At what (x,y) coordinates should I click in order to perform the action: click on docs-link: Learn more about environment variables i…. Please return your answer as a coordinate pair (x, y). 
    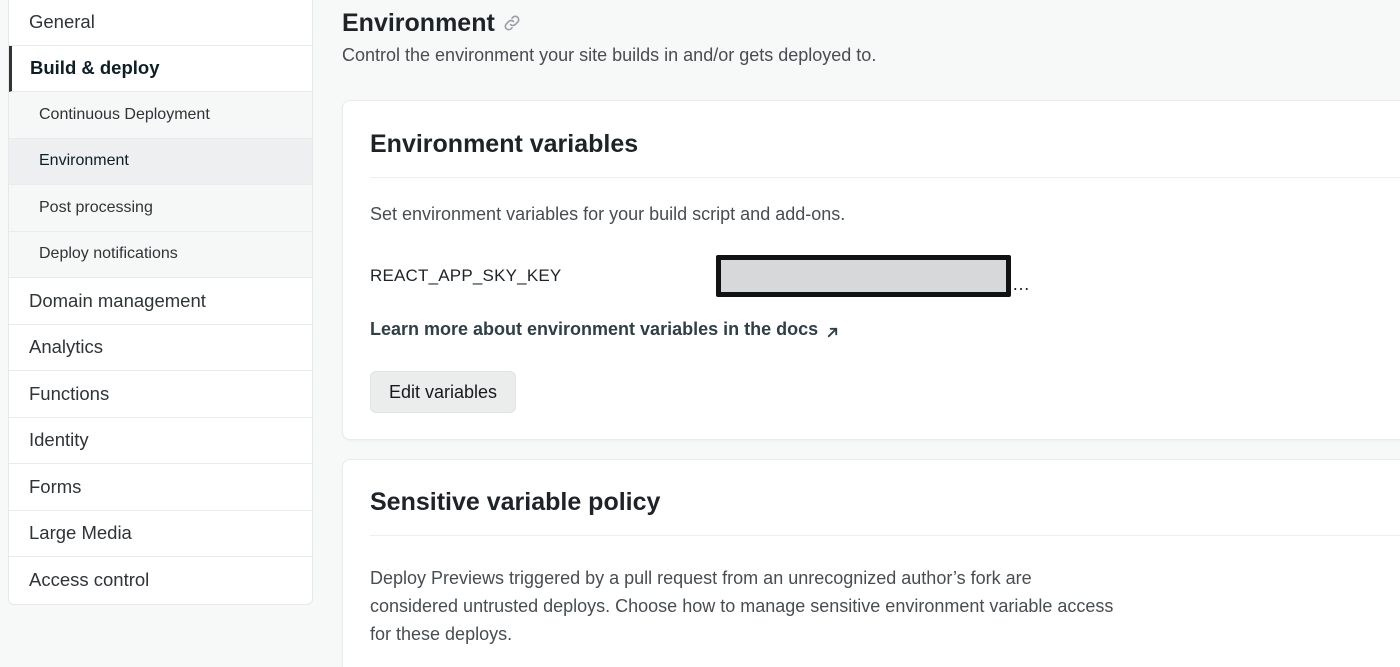
    Looking at the image, I should click on (604, 329).